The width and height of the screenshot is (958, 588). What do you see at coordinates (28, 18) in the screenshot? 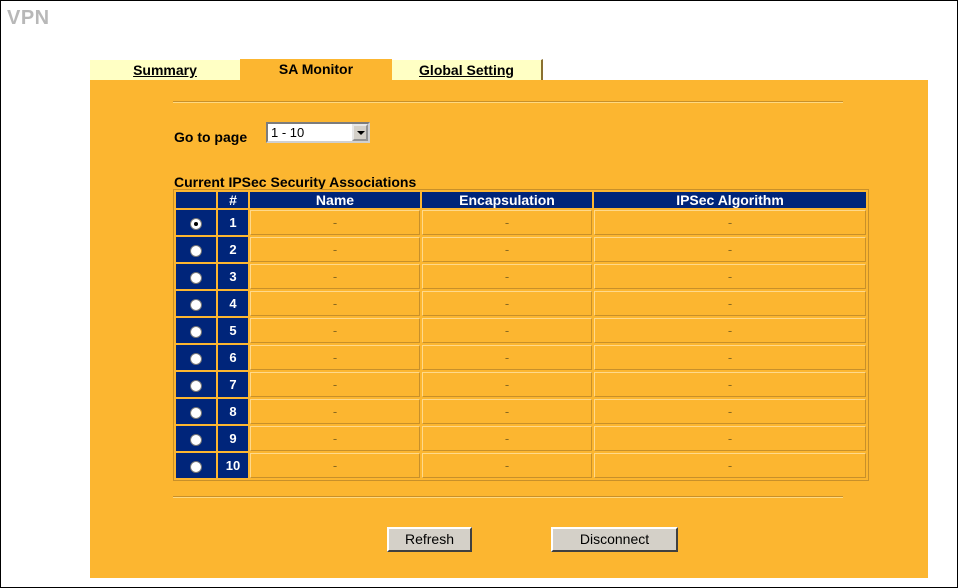
I see `page-title: VPN` at bounding box center [28, 18].